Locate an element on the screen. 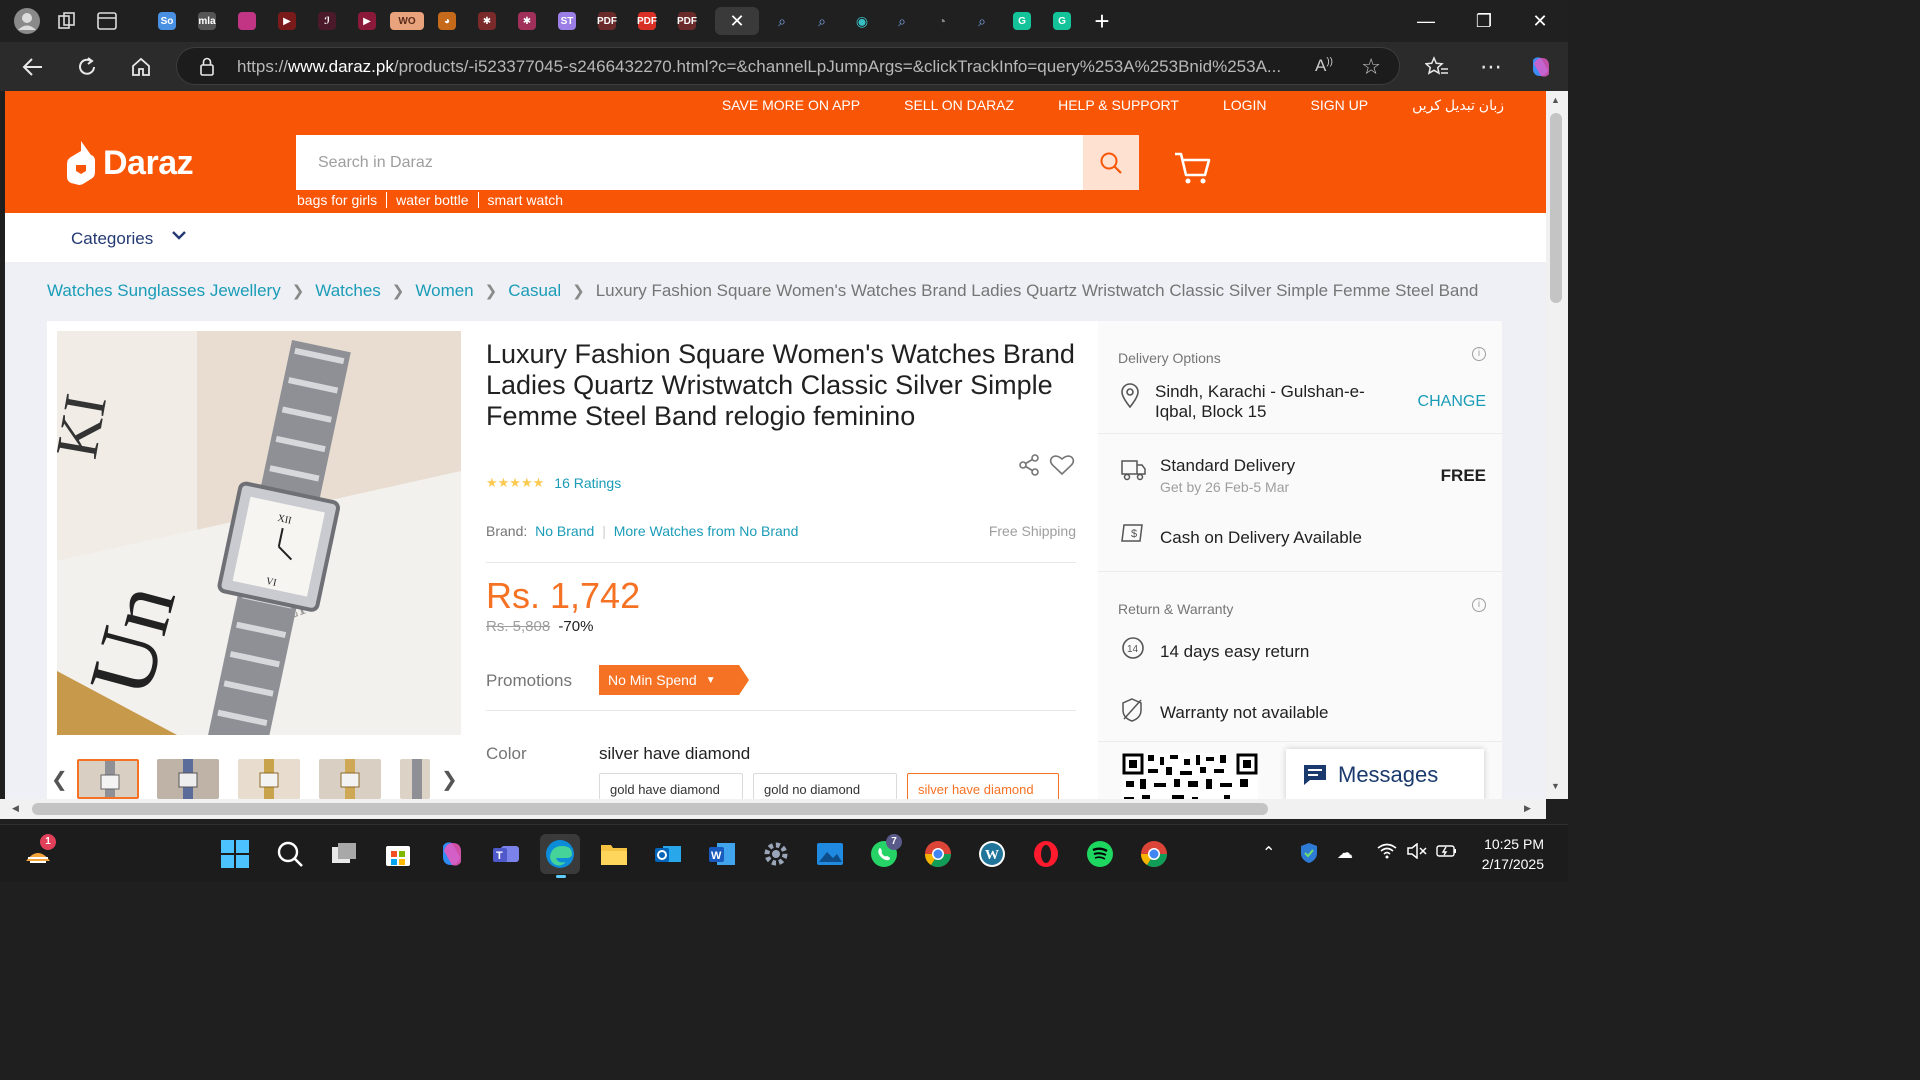  breadcrumb-link: Women is located at coordinates (444, 291).